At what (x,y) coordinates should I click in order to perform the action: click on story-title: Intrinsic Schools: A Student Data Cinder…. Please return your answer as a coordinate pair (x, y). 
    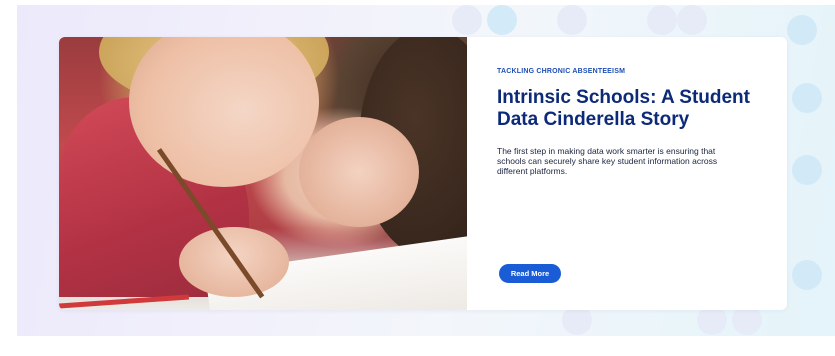
    Looking at the image, I should click on (623, 108).